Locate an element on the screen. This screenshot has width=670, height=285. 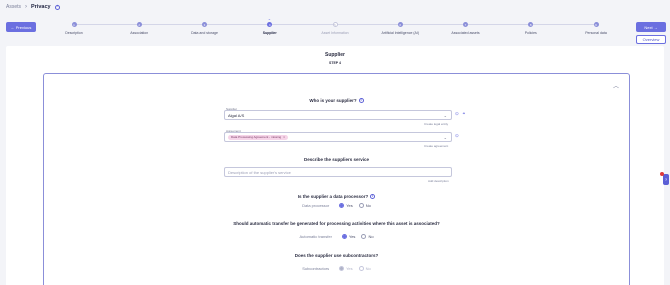
step-number: 8 is located at coordinates (531, 24).